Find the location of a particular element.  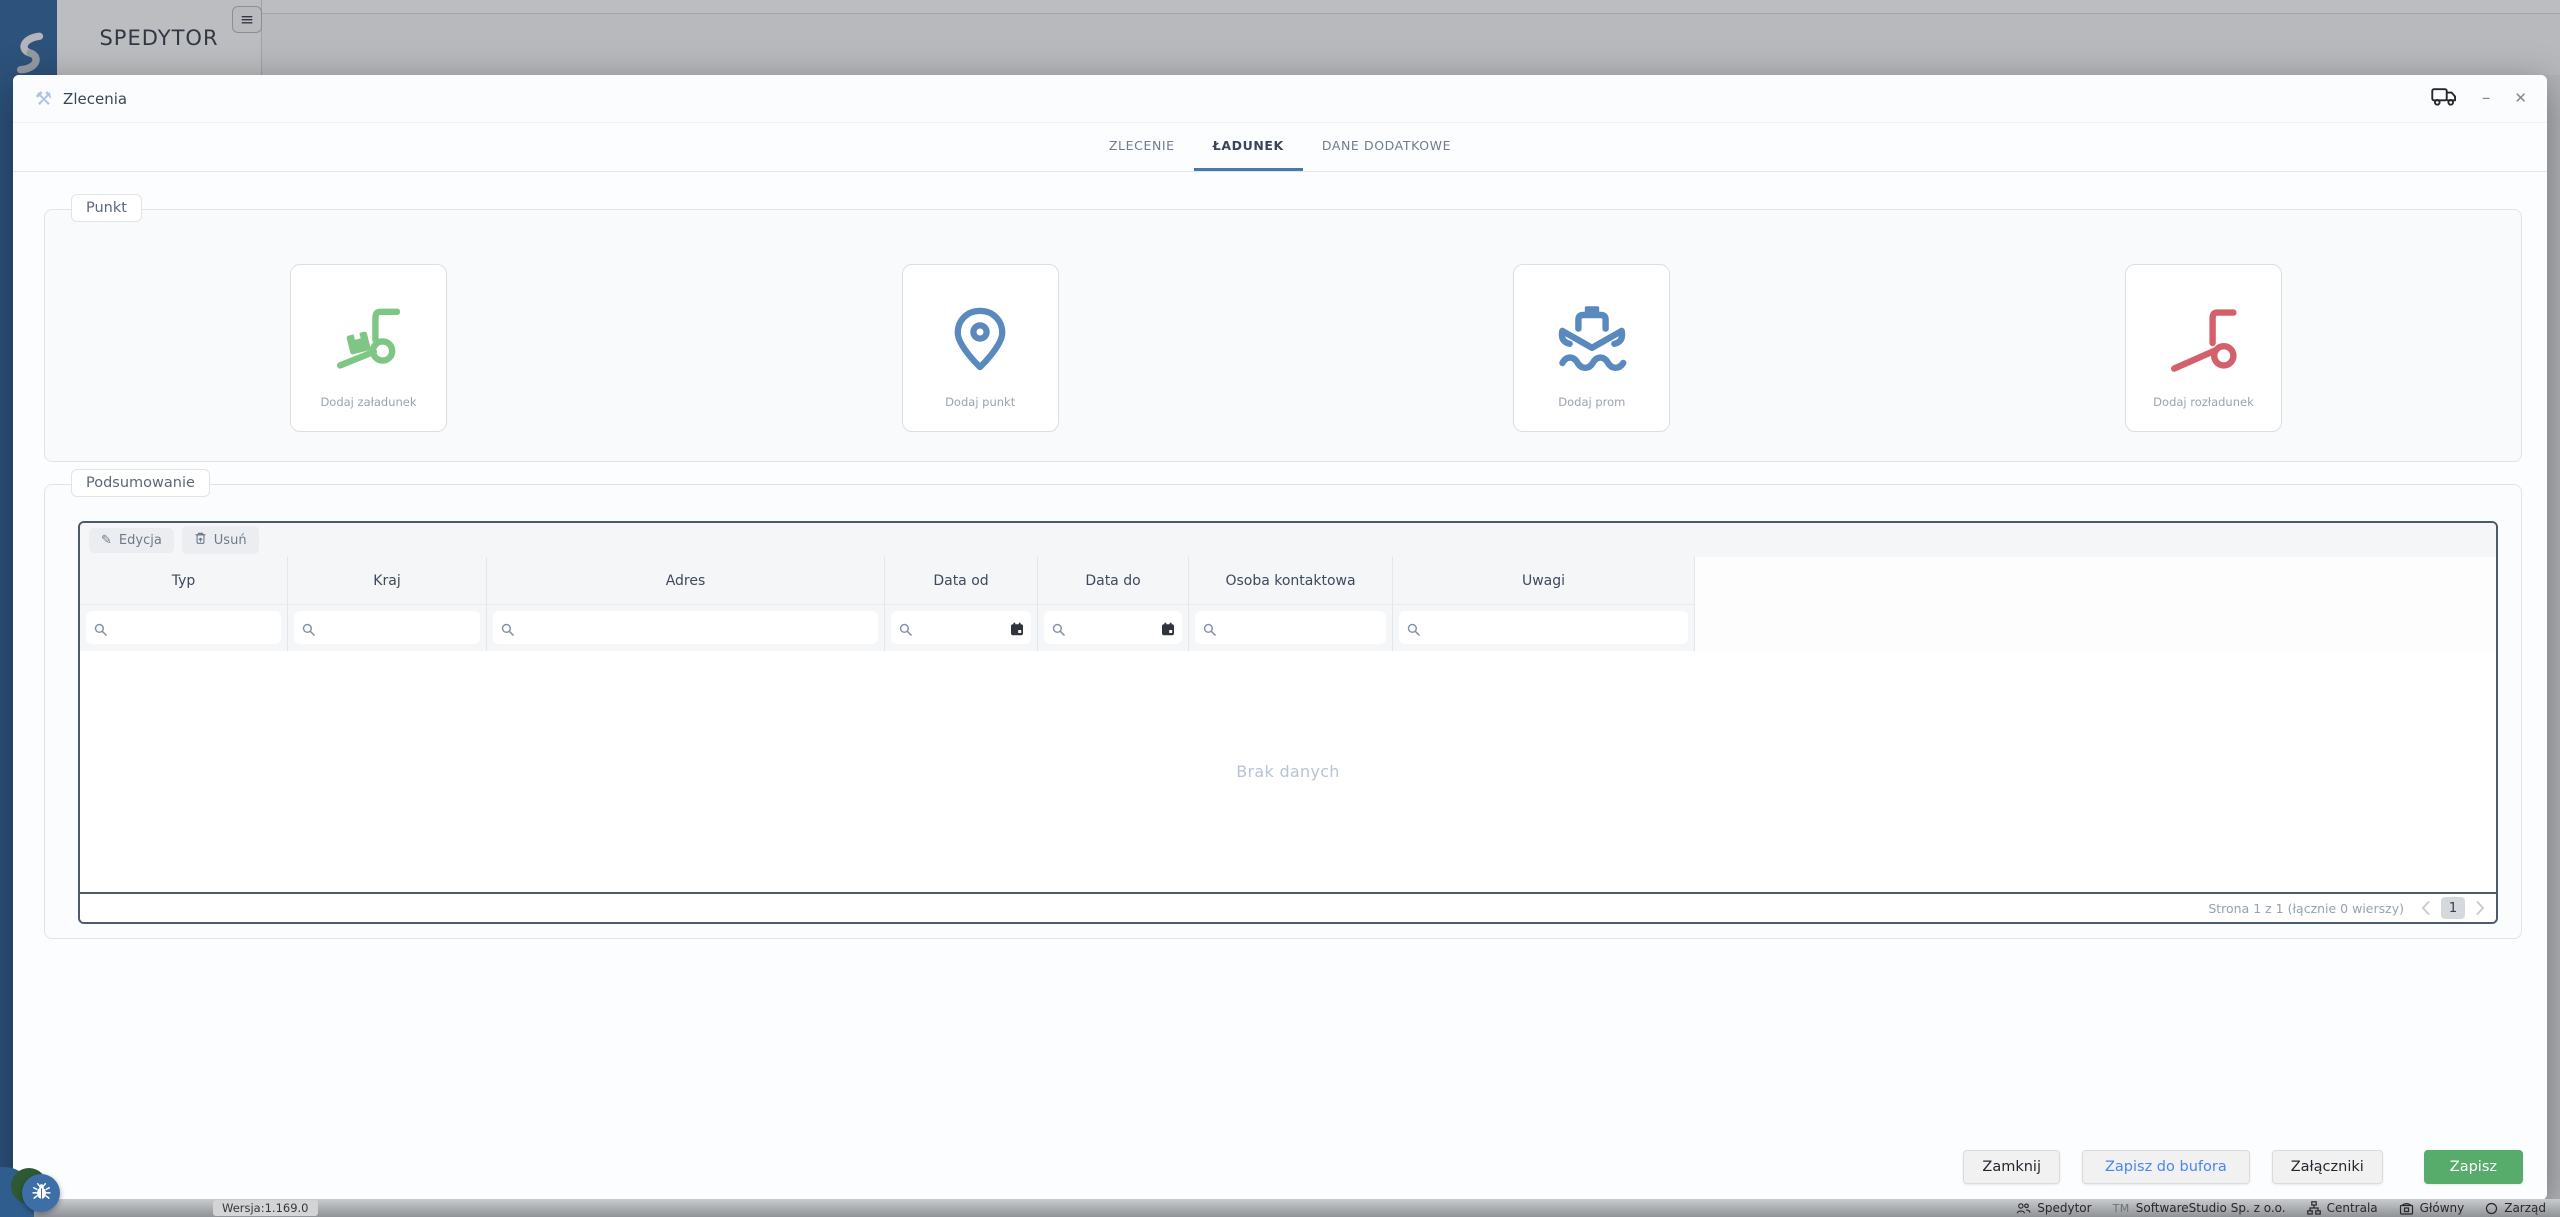

chevron-right-icon is located at coordinates (2480, 908).